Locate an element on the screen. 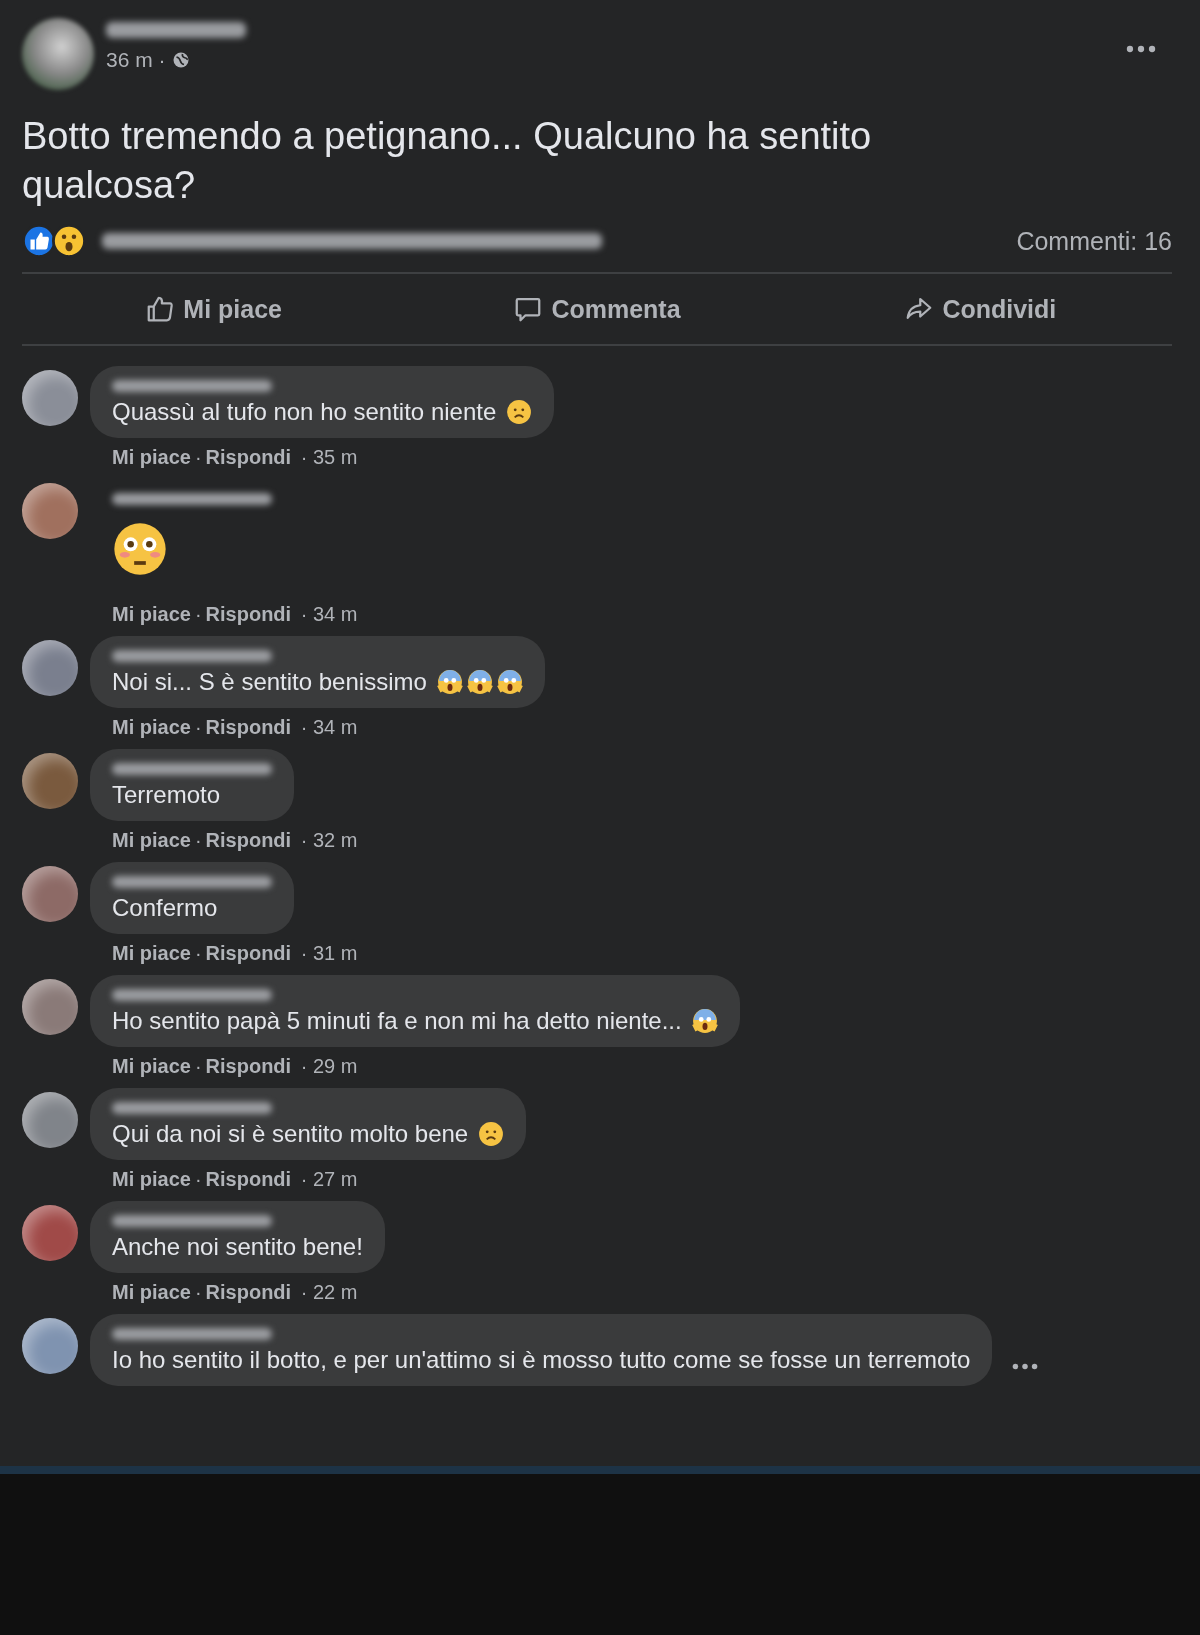 Image resolution: width=1200 pixels, height=1635 pixels. action-button: Mi piace is located at coordinates (214, 309).